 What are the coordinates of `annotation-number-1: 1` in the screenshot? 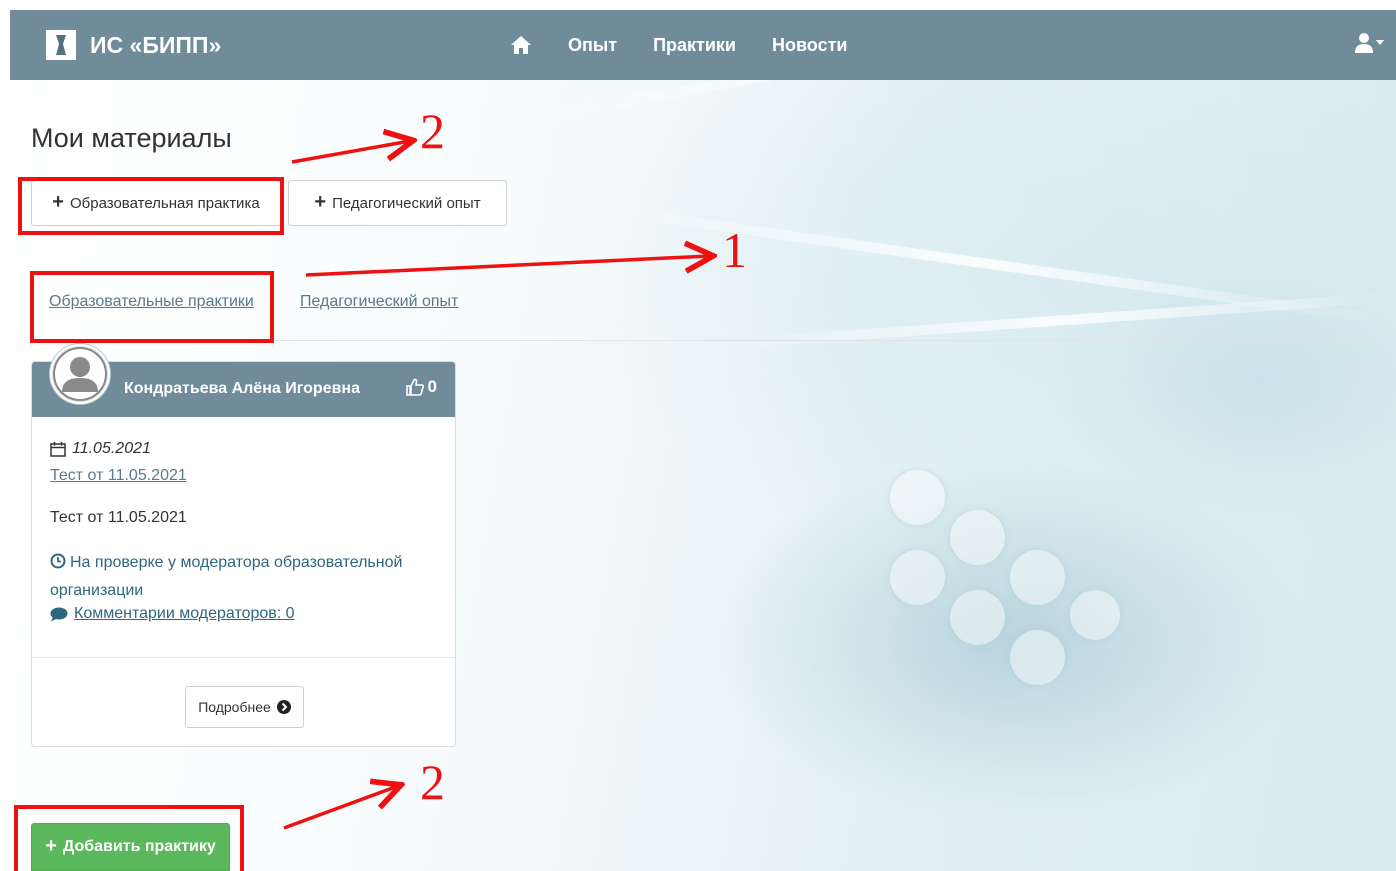 It's located at (734, 250).